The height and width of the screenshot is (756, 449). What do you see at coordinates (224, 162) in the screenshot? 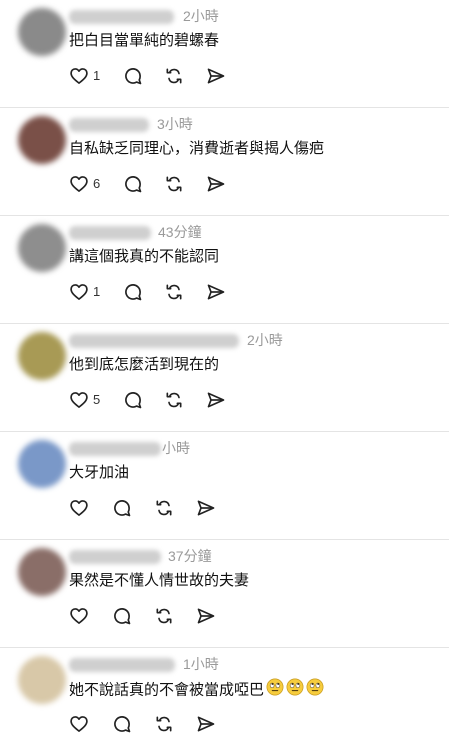
I see `comment-item: 3小時 自私缺乏同理心，消費逝者與揭人傷疤 6` at bounding box center [224, 162].